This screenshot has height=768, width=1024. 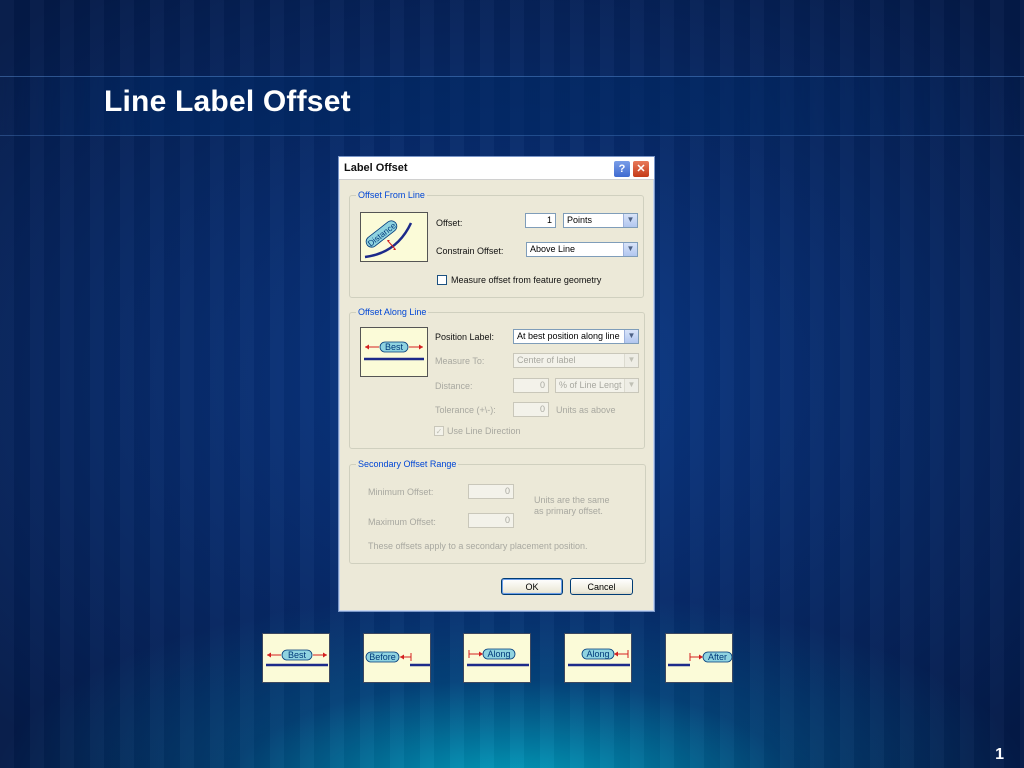 What do you see at coordinates (590, 385) in the screenshot?
I see `distance-unit-value: % of Line Lengt` at bounding box center [590, 385].